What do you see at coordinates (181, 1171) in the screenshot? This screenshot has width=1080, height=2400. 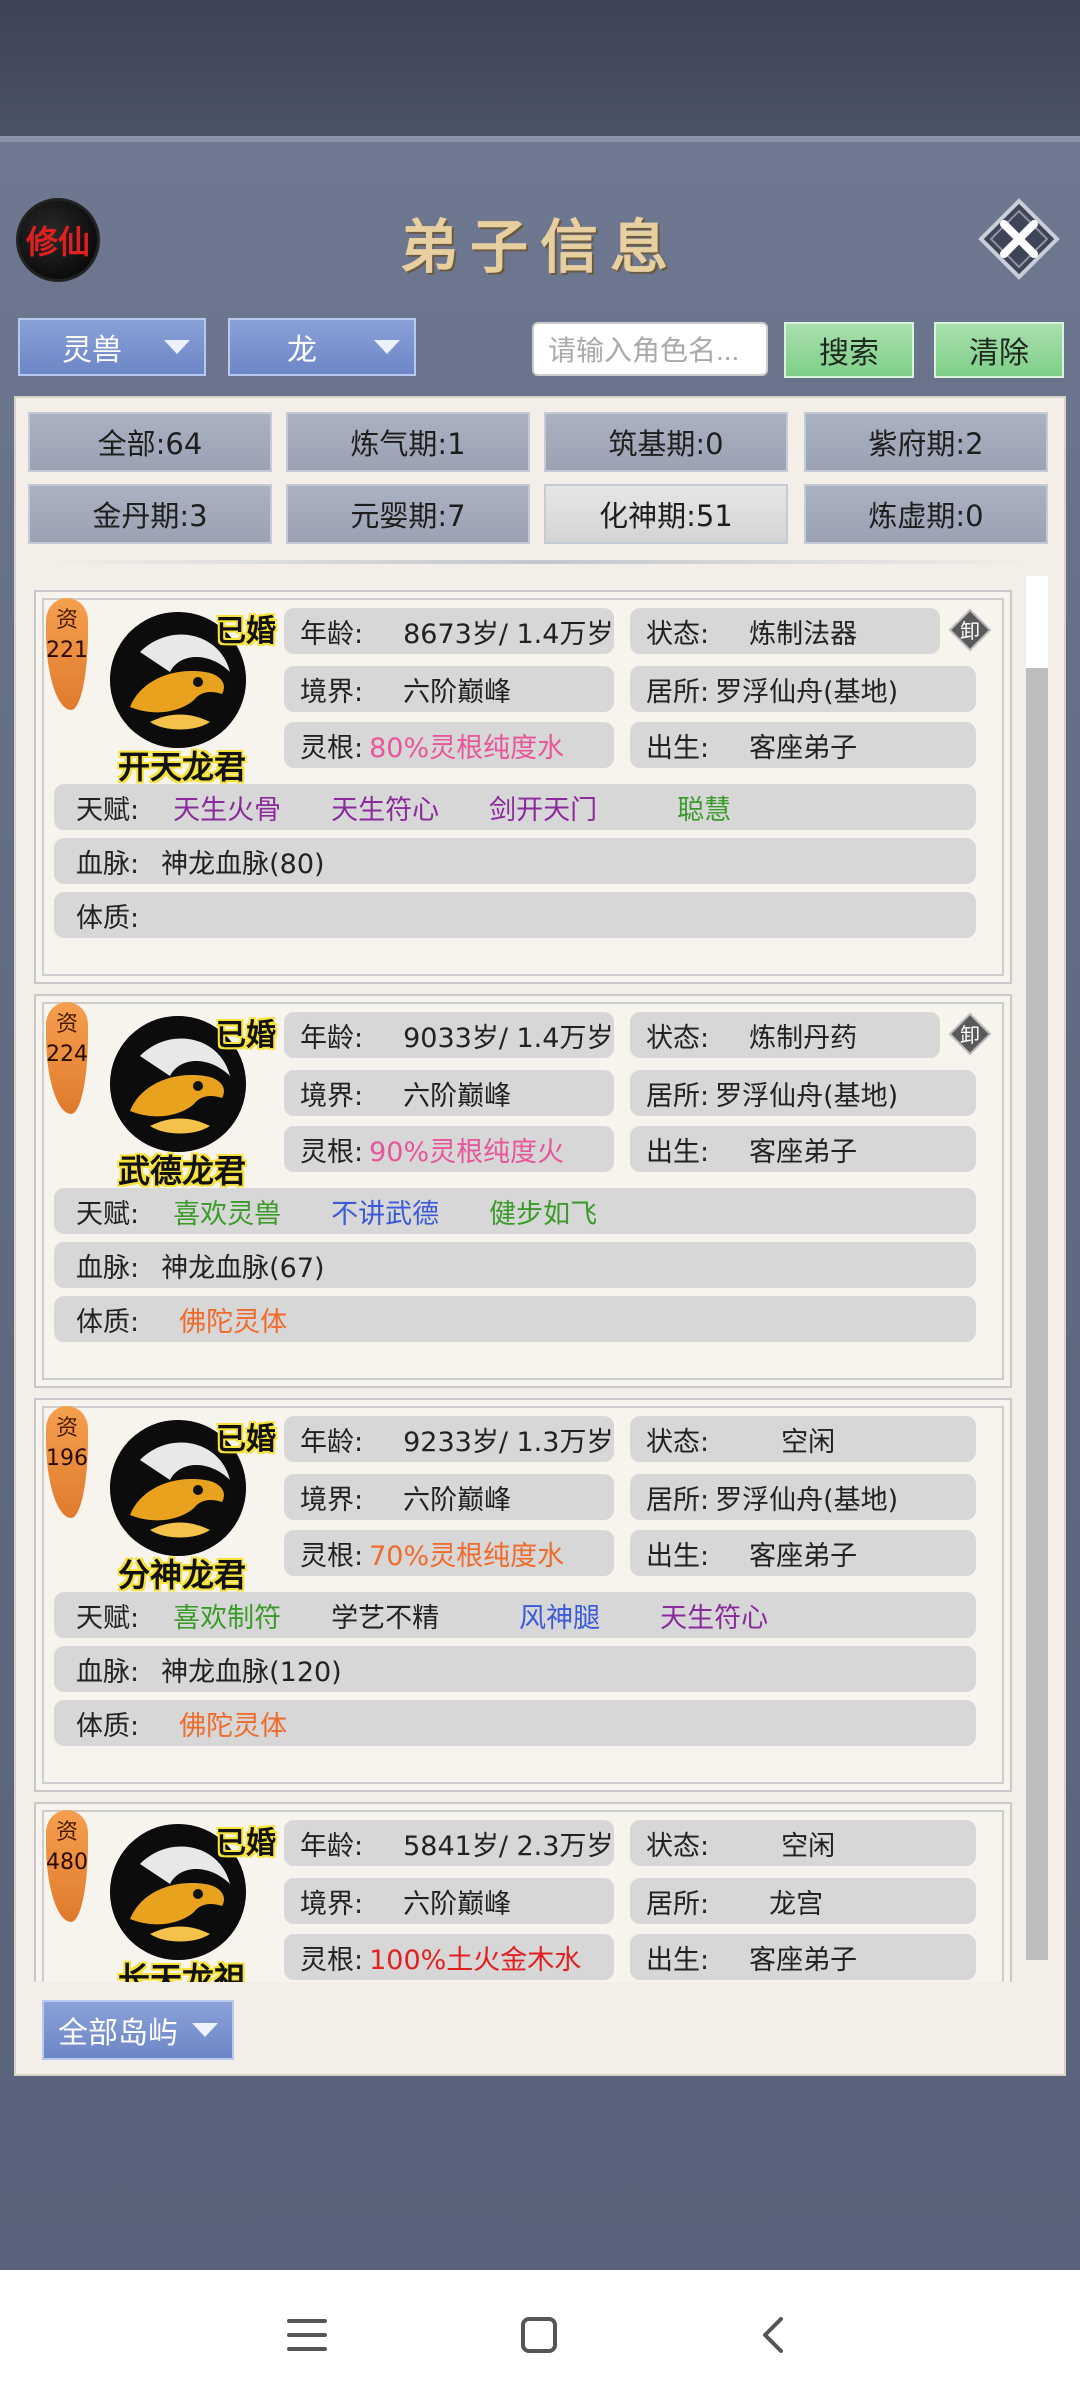 I see `disciple-name: 武德龙君` at bounding box center [181, 1171].